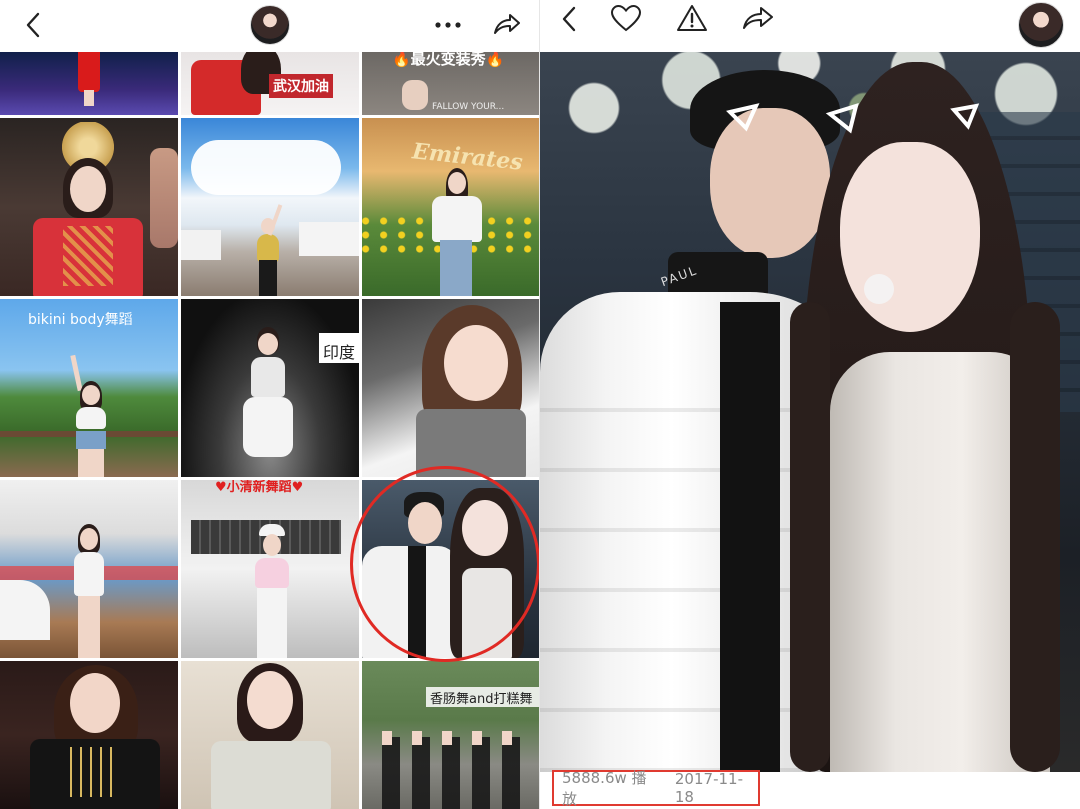  I want to click on play-count: 5888.6w 播放, so click(604, 788).